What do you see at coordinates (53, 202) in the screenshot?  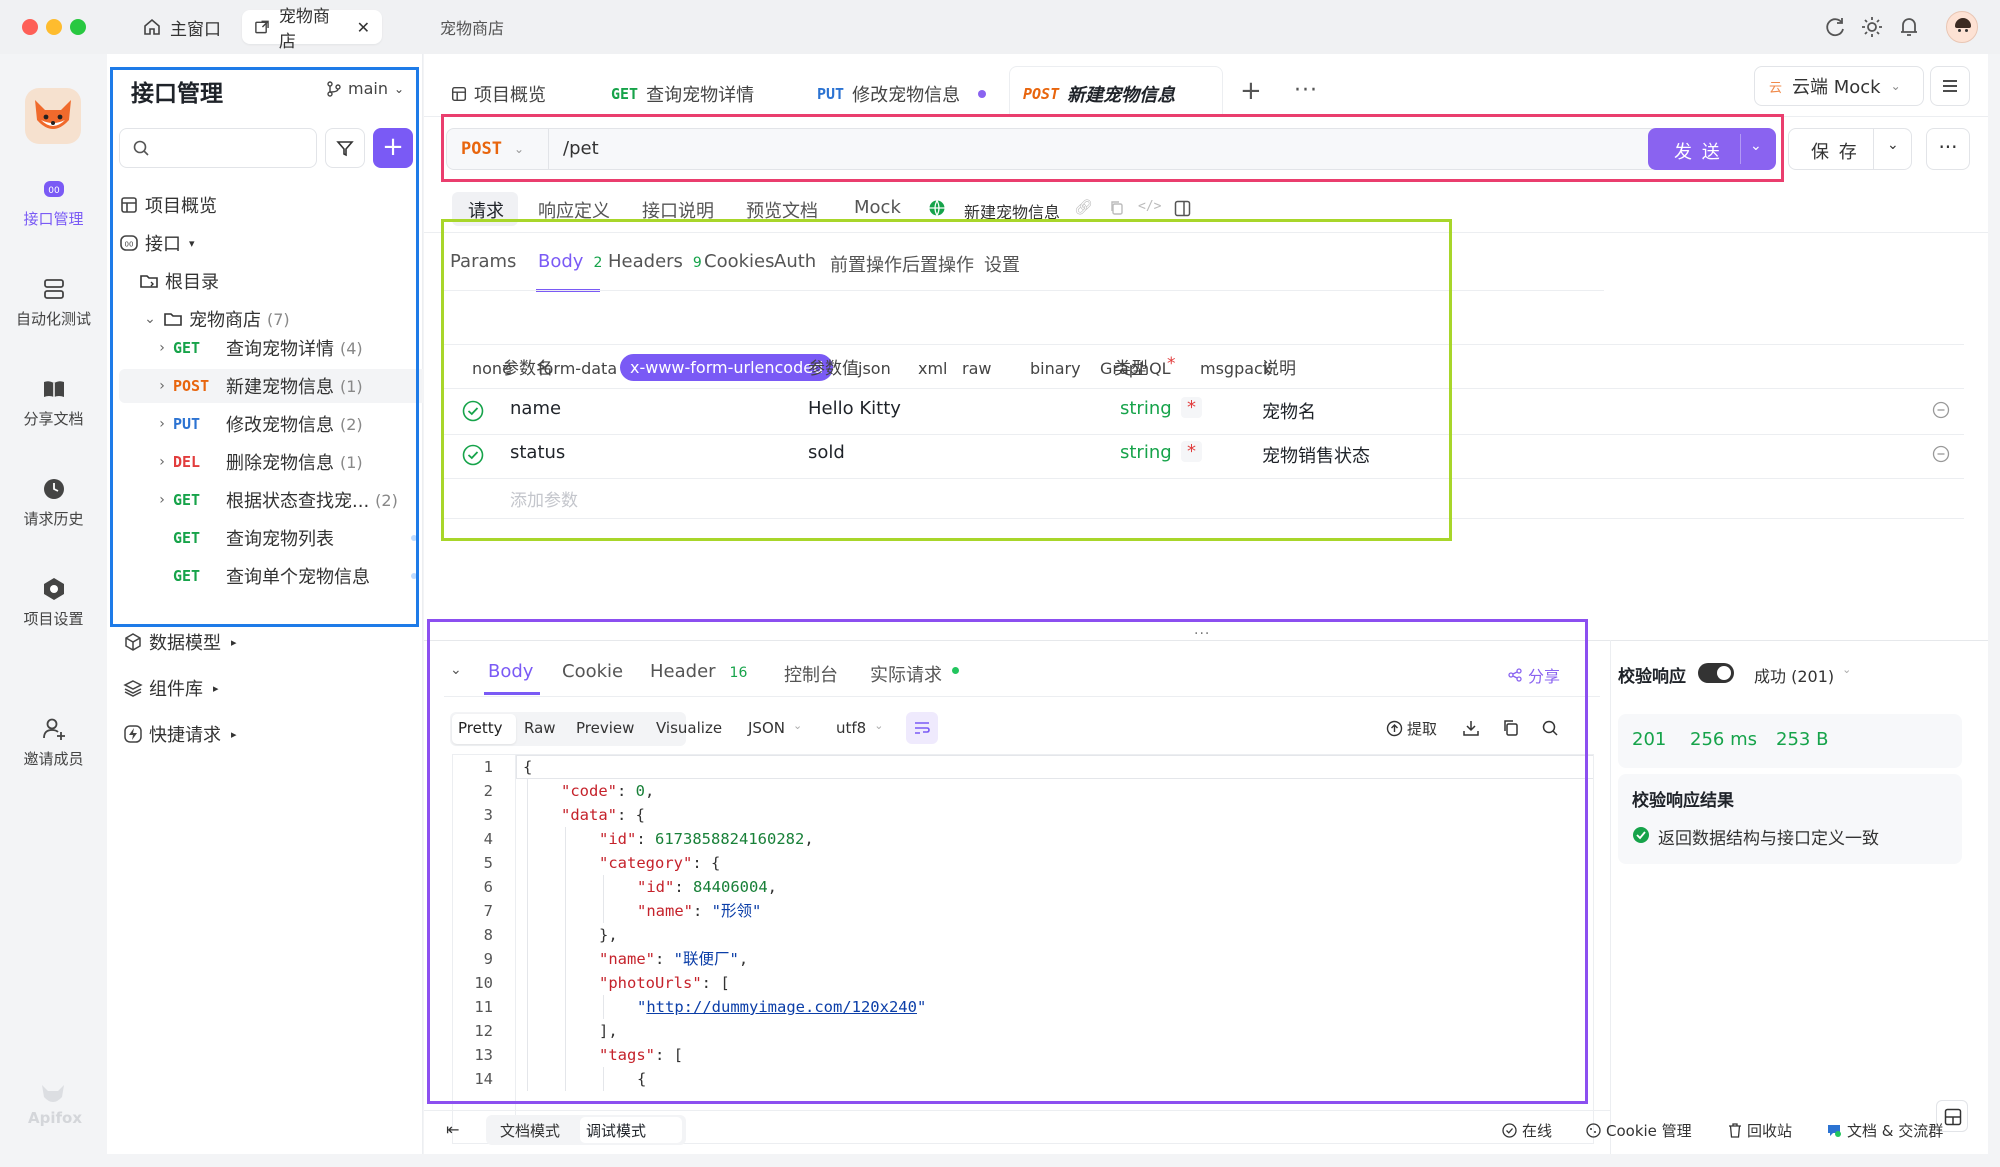 I see `rail-api-management: 00 接口管理` at bounding box center [53, 202].